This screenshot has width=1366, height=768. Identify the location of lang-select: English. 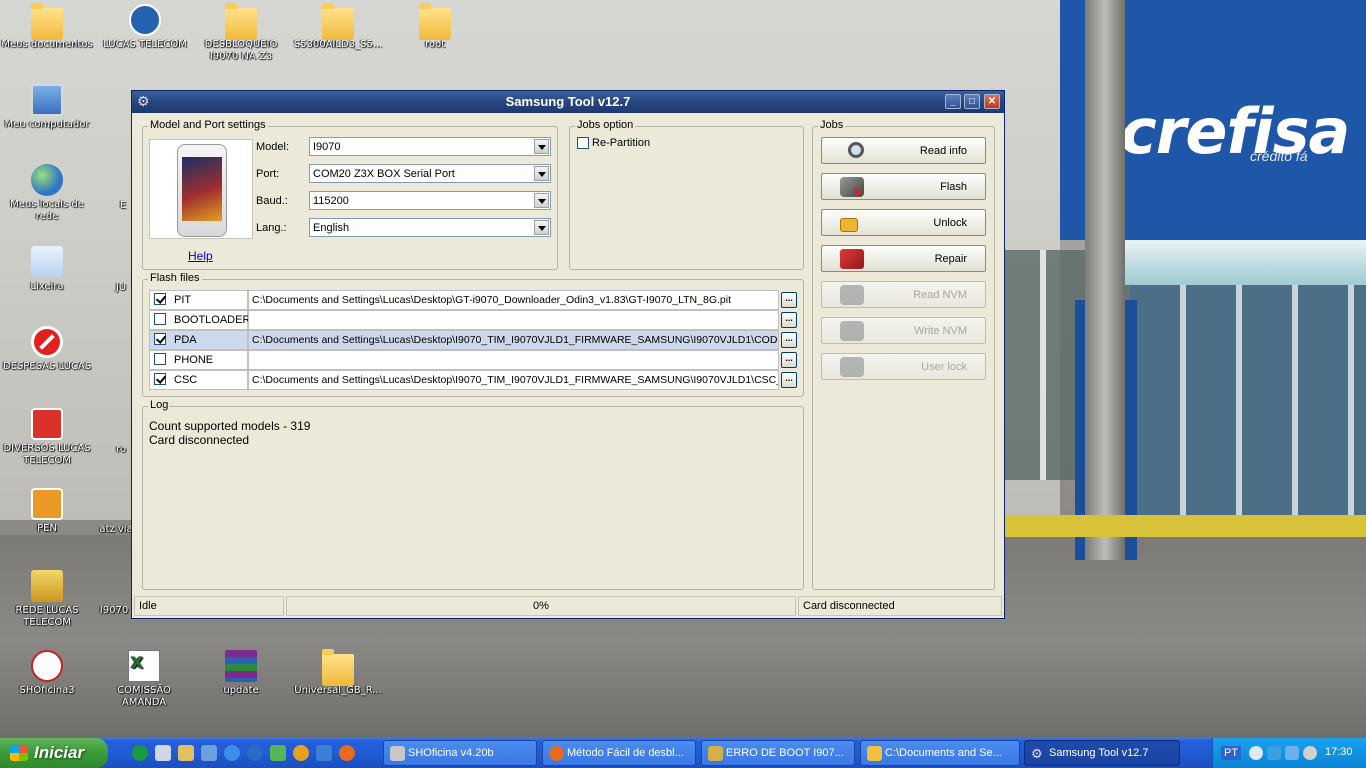
(430, 227).